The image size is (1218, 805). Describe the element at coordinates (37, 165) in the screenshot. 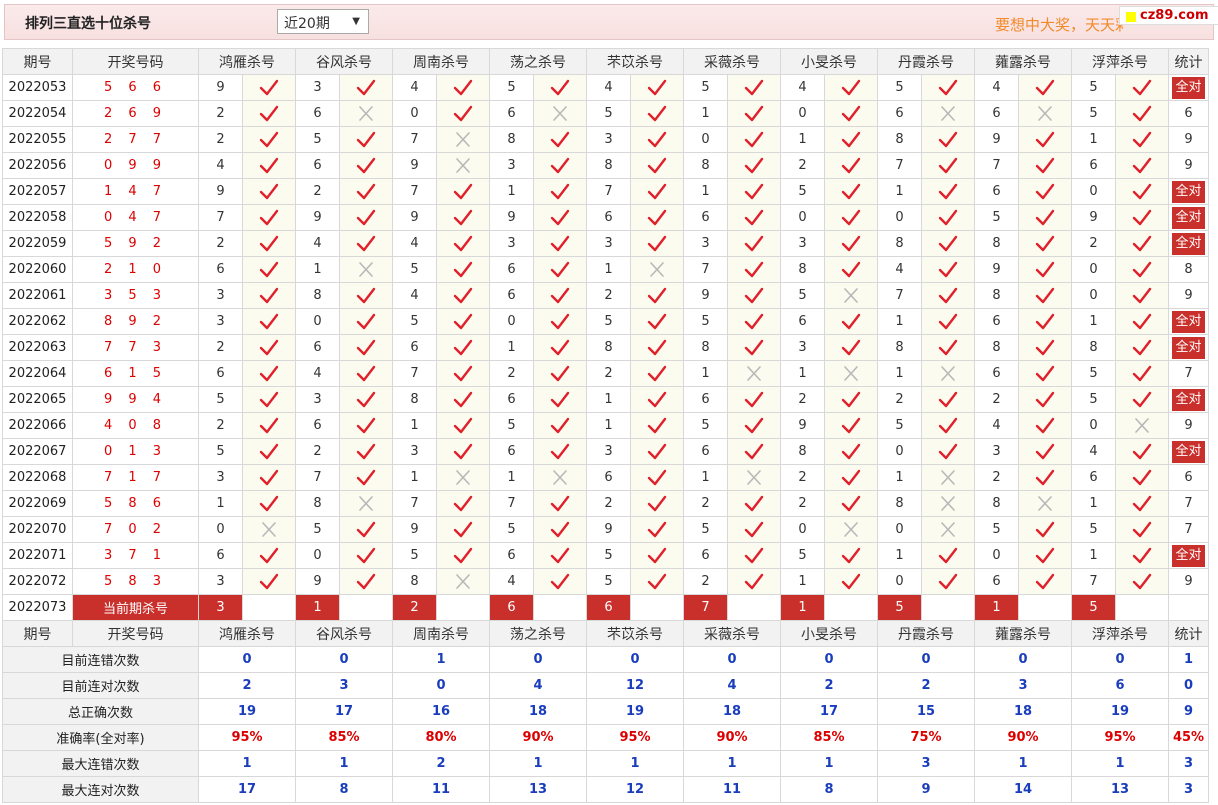

I see `issue-cell: 2022056` at that location.